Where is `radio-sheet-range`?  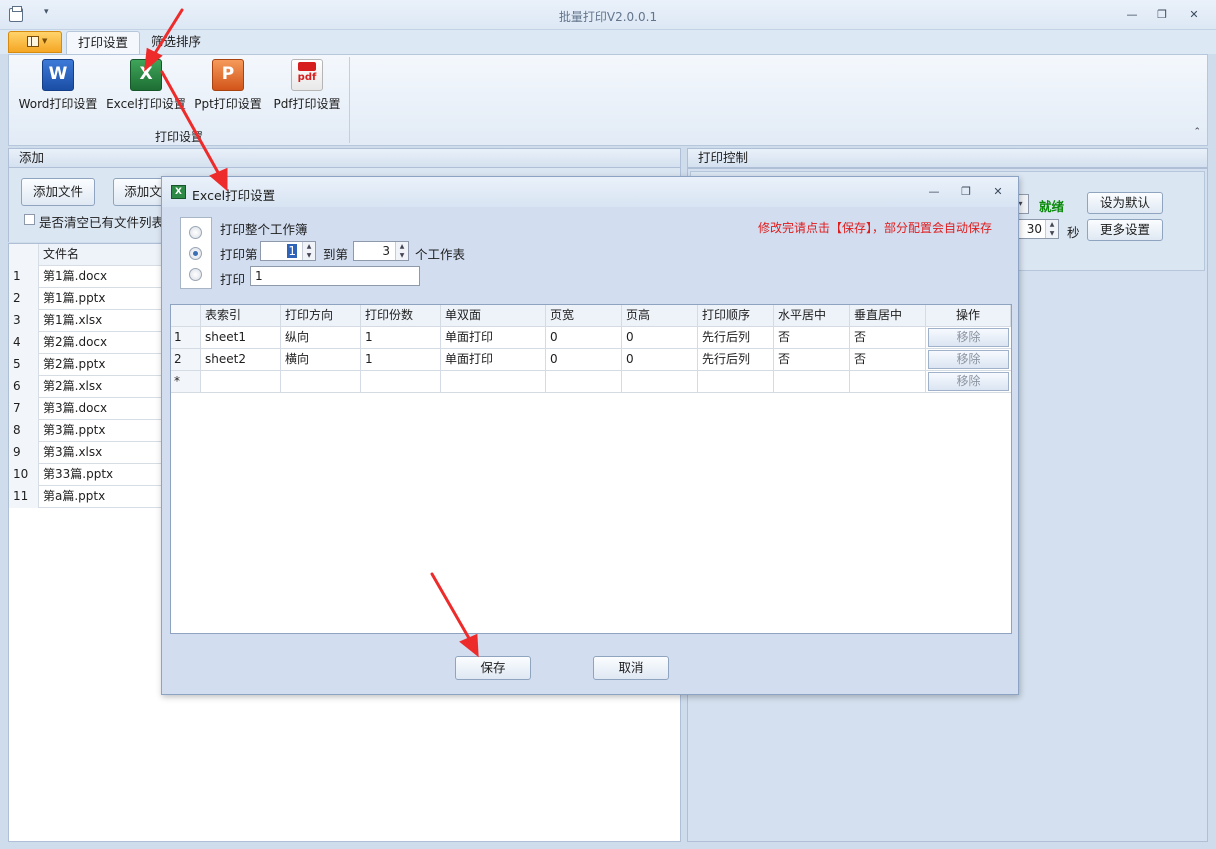 radio-sheet-range is located at coordinates (195, 253).